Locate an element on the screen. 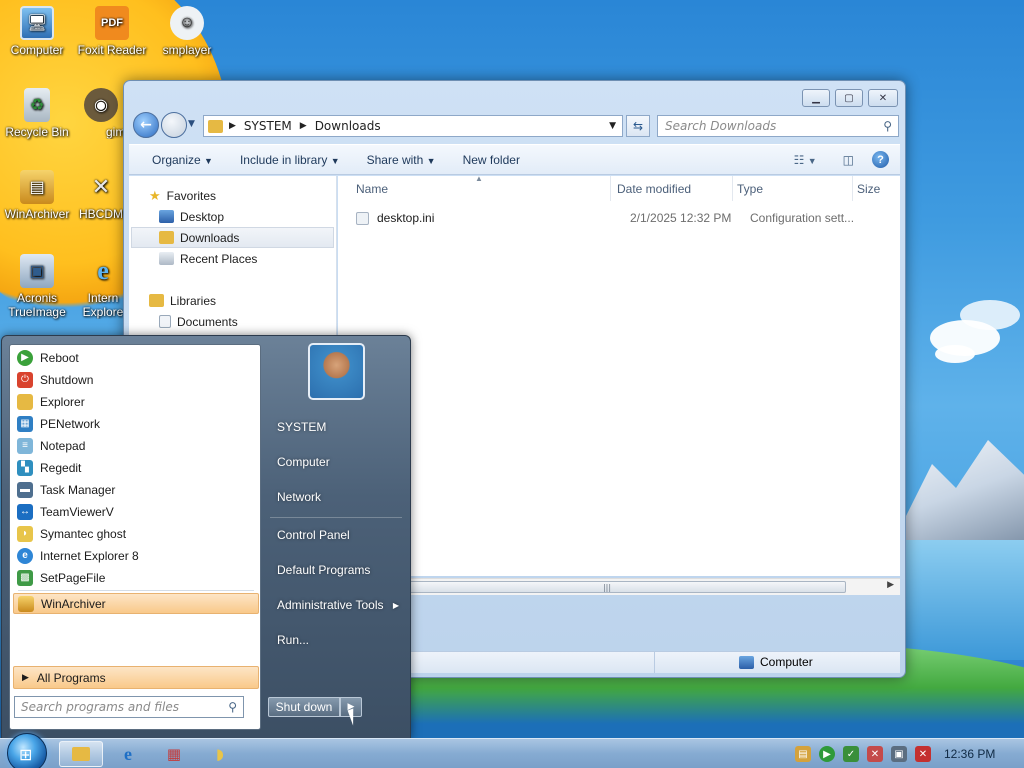  desktop-icon-gimp: ◉ gimp is located at coordinates (101, 113).